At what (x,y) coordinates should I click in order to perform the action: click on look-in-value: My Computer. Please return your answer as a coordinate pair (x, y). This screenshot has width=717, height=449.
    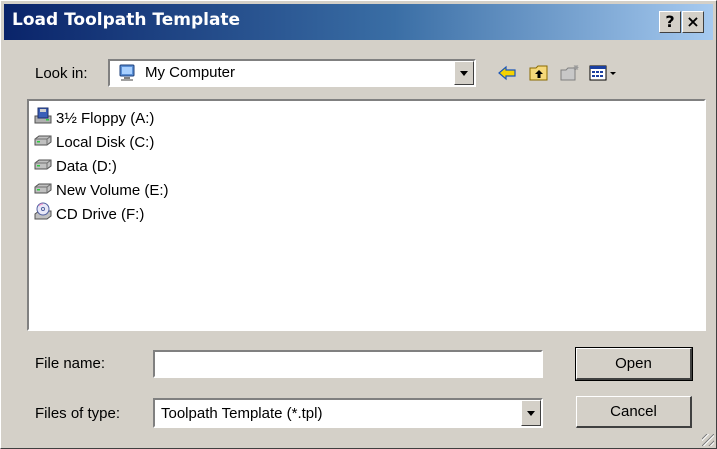
    Looking at the image, I should click on (190, 72).